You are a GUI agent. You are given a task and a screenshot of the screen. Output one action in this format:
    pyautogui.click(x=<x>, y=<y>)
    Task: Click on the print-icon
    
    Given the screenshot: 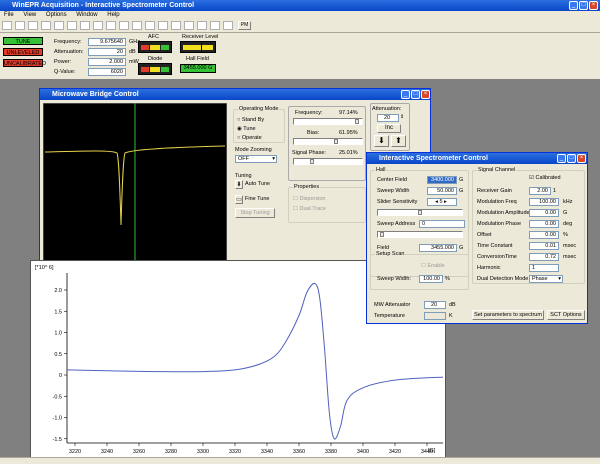 What is the action you would take?
    pyautogui.click(x=46, y=25)
    